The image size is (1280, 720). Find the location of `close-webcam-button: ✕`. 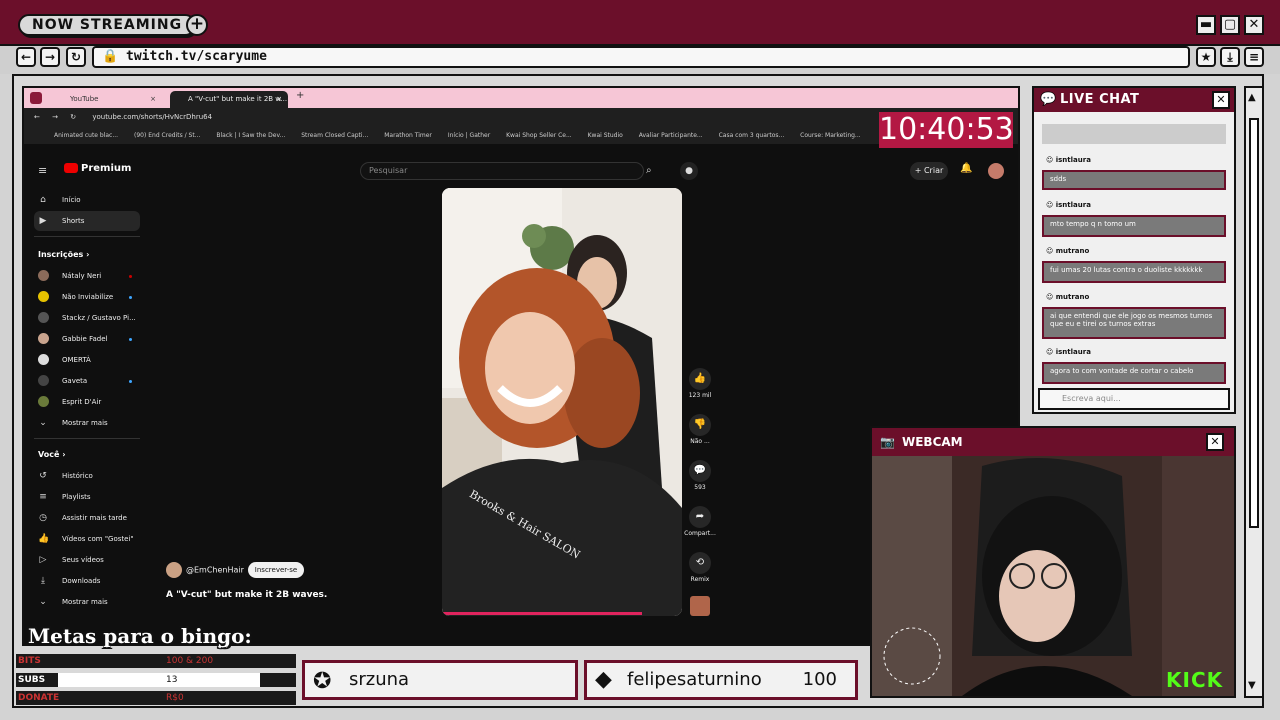

close-webcam-button: ✕ is located at coordinates (1215, 442).